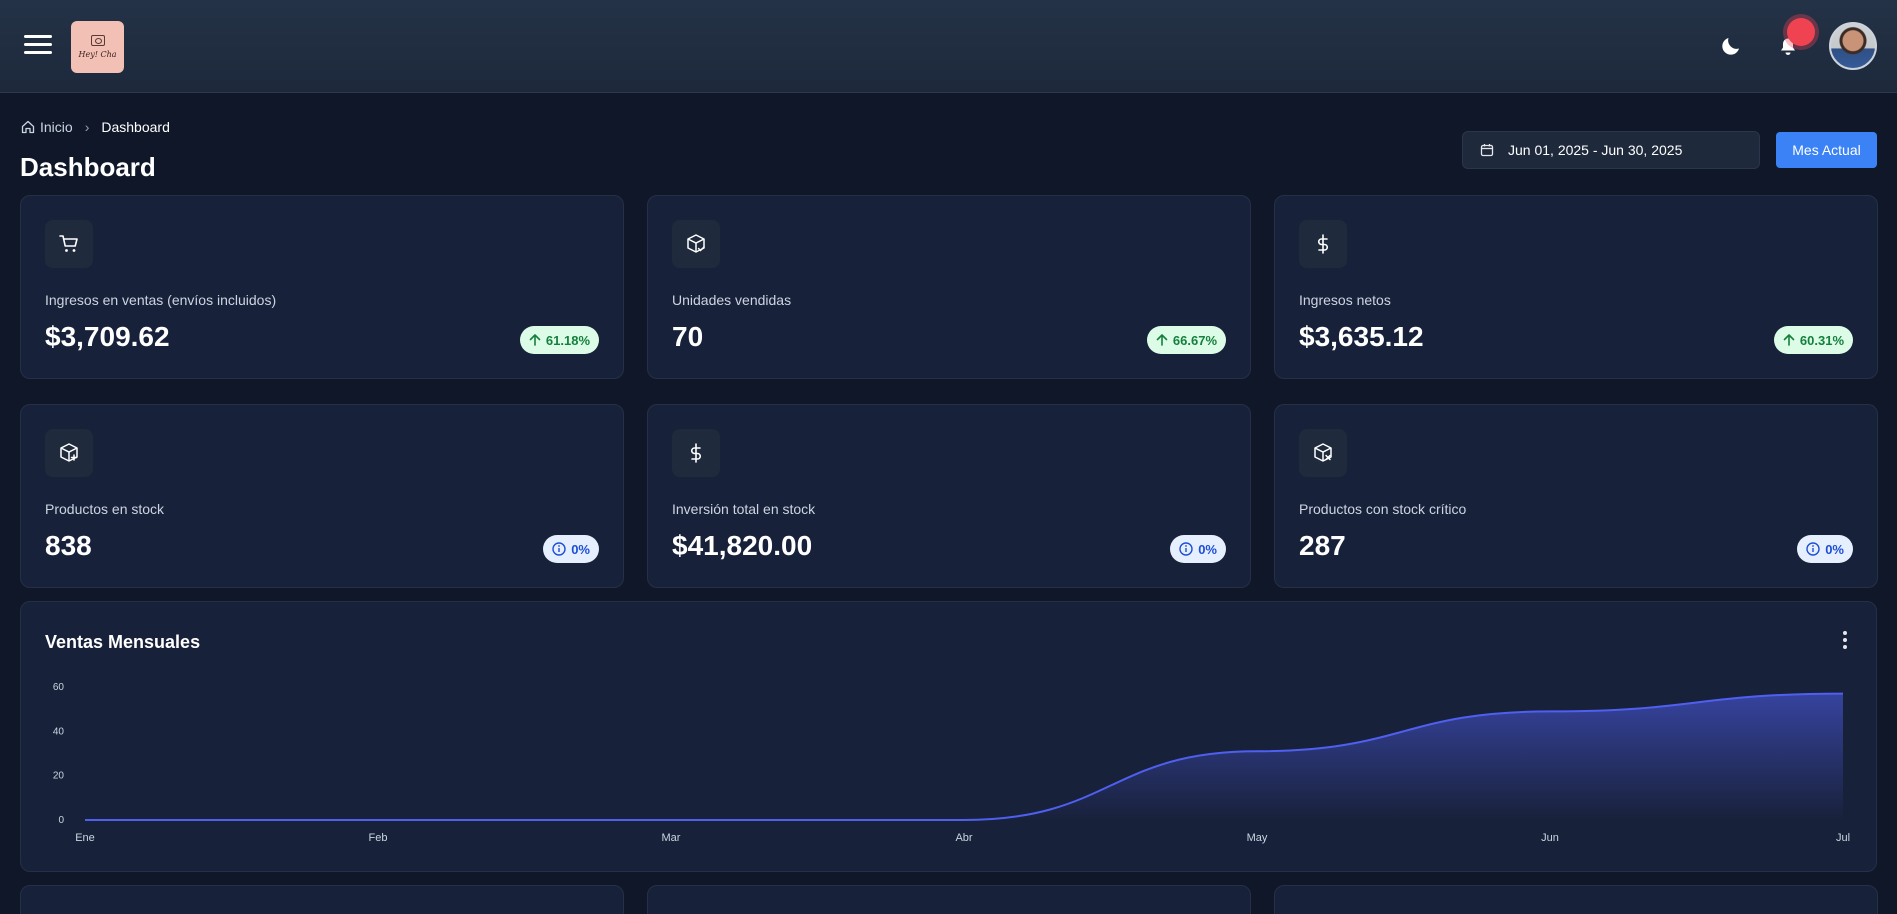 The image size is (1897, 914). What do you see at coordinates (732, 300) in the screenshot?
I see `stat-label: Unidades vendidas` at bounding box center [732, 300].